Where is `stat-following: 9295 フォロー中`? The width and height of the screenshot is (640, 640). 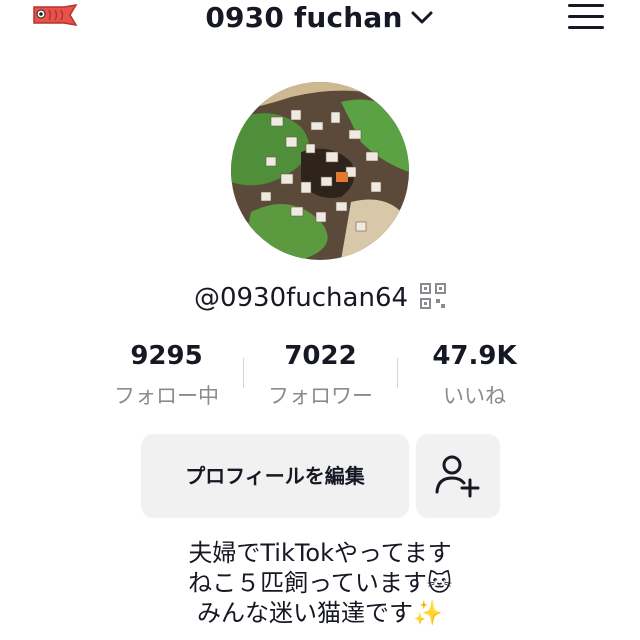
stat-following: 9295 フォロー中 is located at coordinates (166, 376).